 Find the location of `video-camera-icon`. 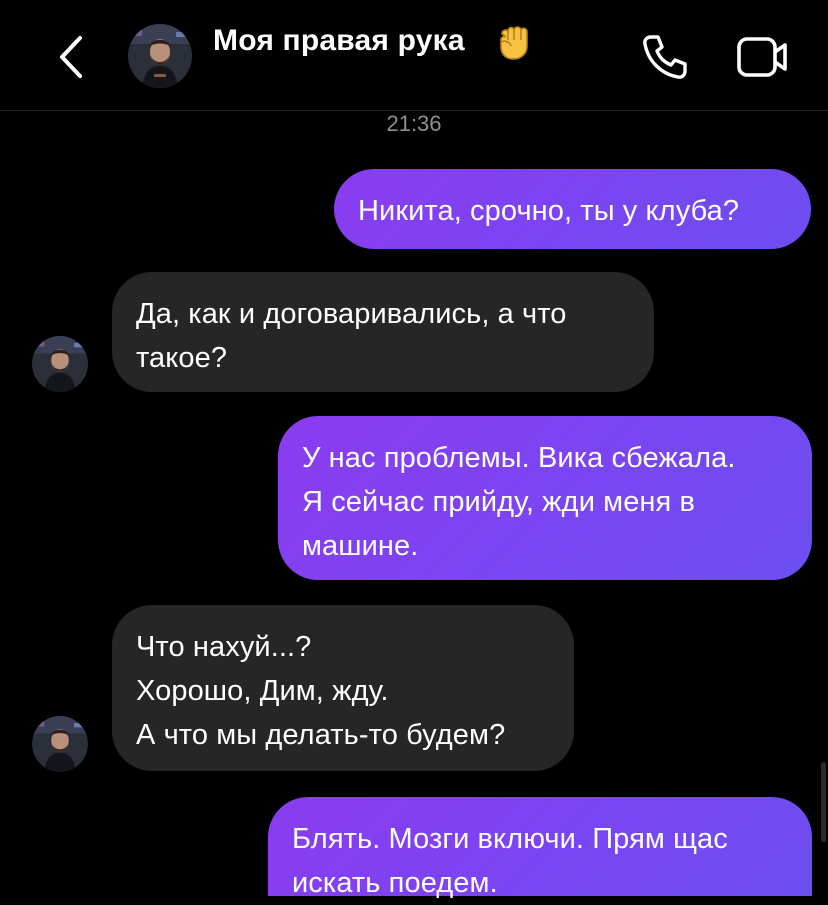

video-camera-icon is located at coordinates (762, 57).